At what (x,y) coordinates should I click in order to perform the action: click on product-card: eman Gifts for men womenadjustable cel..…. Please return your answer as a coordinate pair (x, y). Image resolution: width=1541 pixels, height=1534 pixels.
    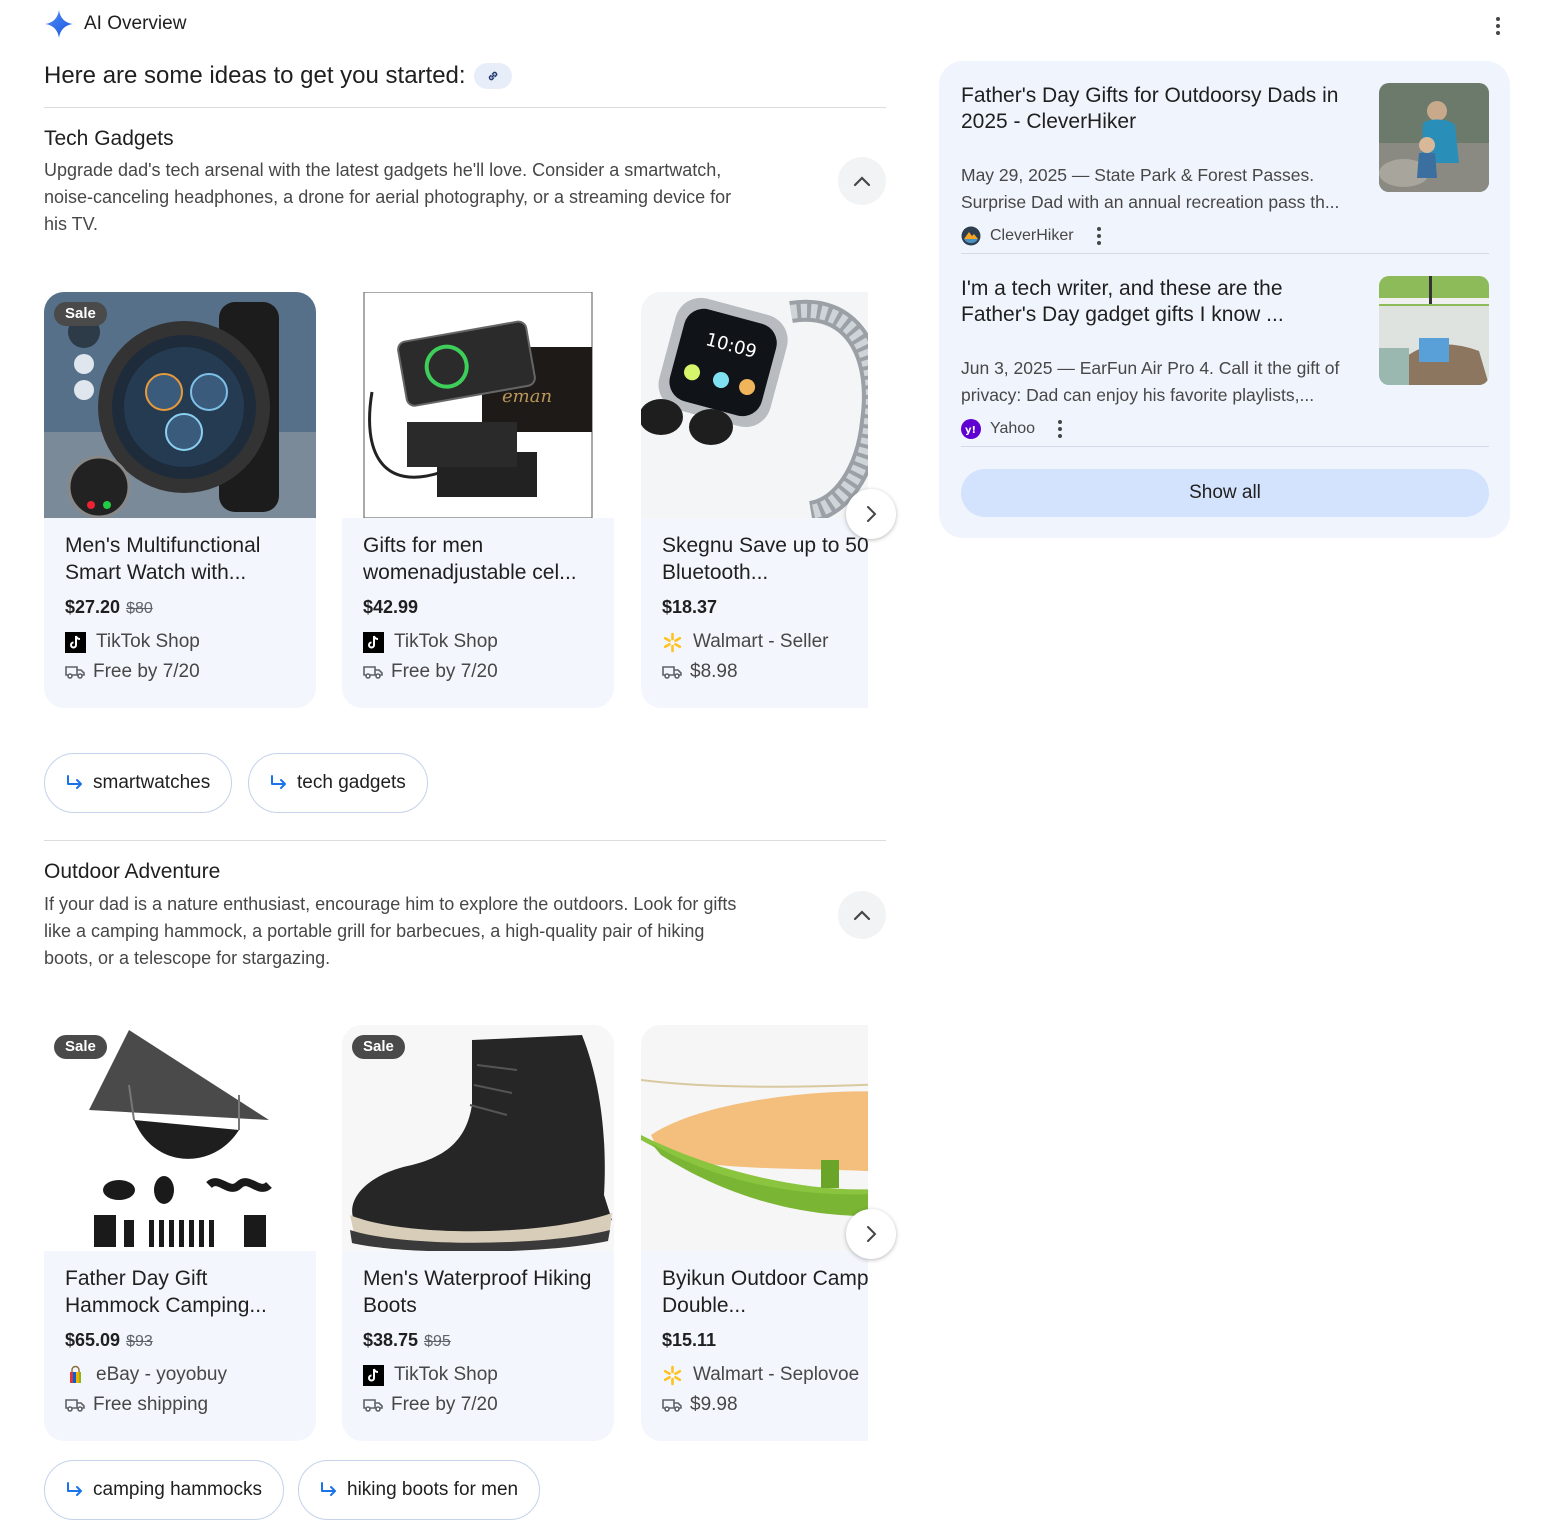
    Looking at the image, I should click on (478, 500).